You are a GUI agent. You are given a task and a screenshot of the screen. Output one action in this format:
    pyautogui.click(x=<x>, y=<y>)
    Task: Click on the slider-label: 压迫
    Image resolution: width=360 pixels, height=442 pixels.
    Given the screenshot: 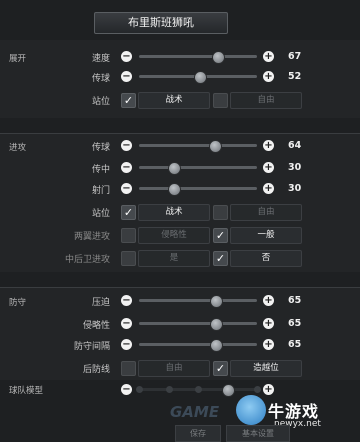 What is the action you would take?
    pyautogui.click(x=100, y=303)
    